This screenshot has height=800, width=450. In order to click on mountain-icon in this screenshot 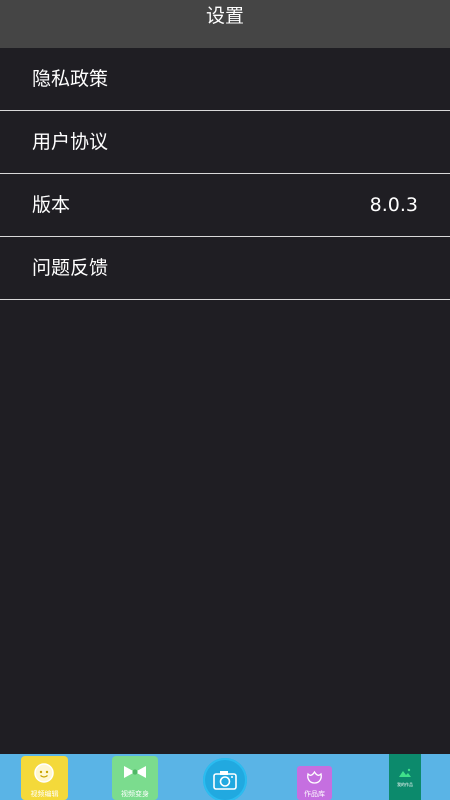, I will do `click(405, 772)`.